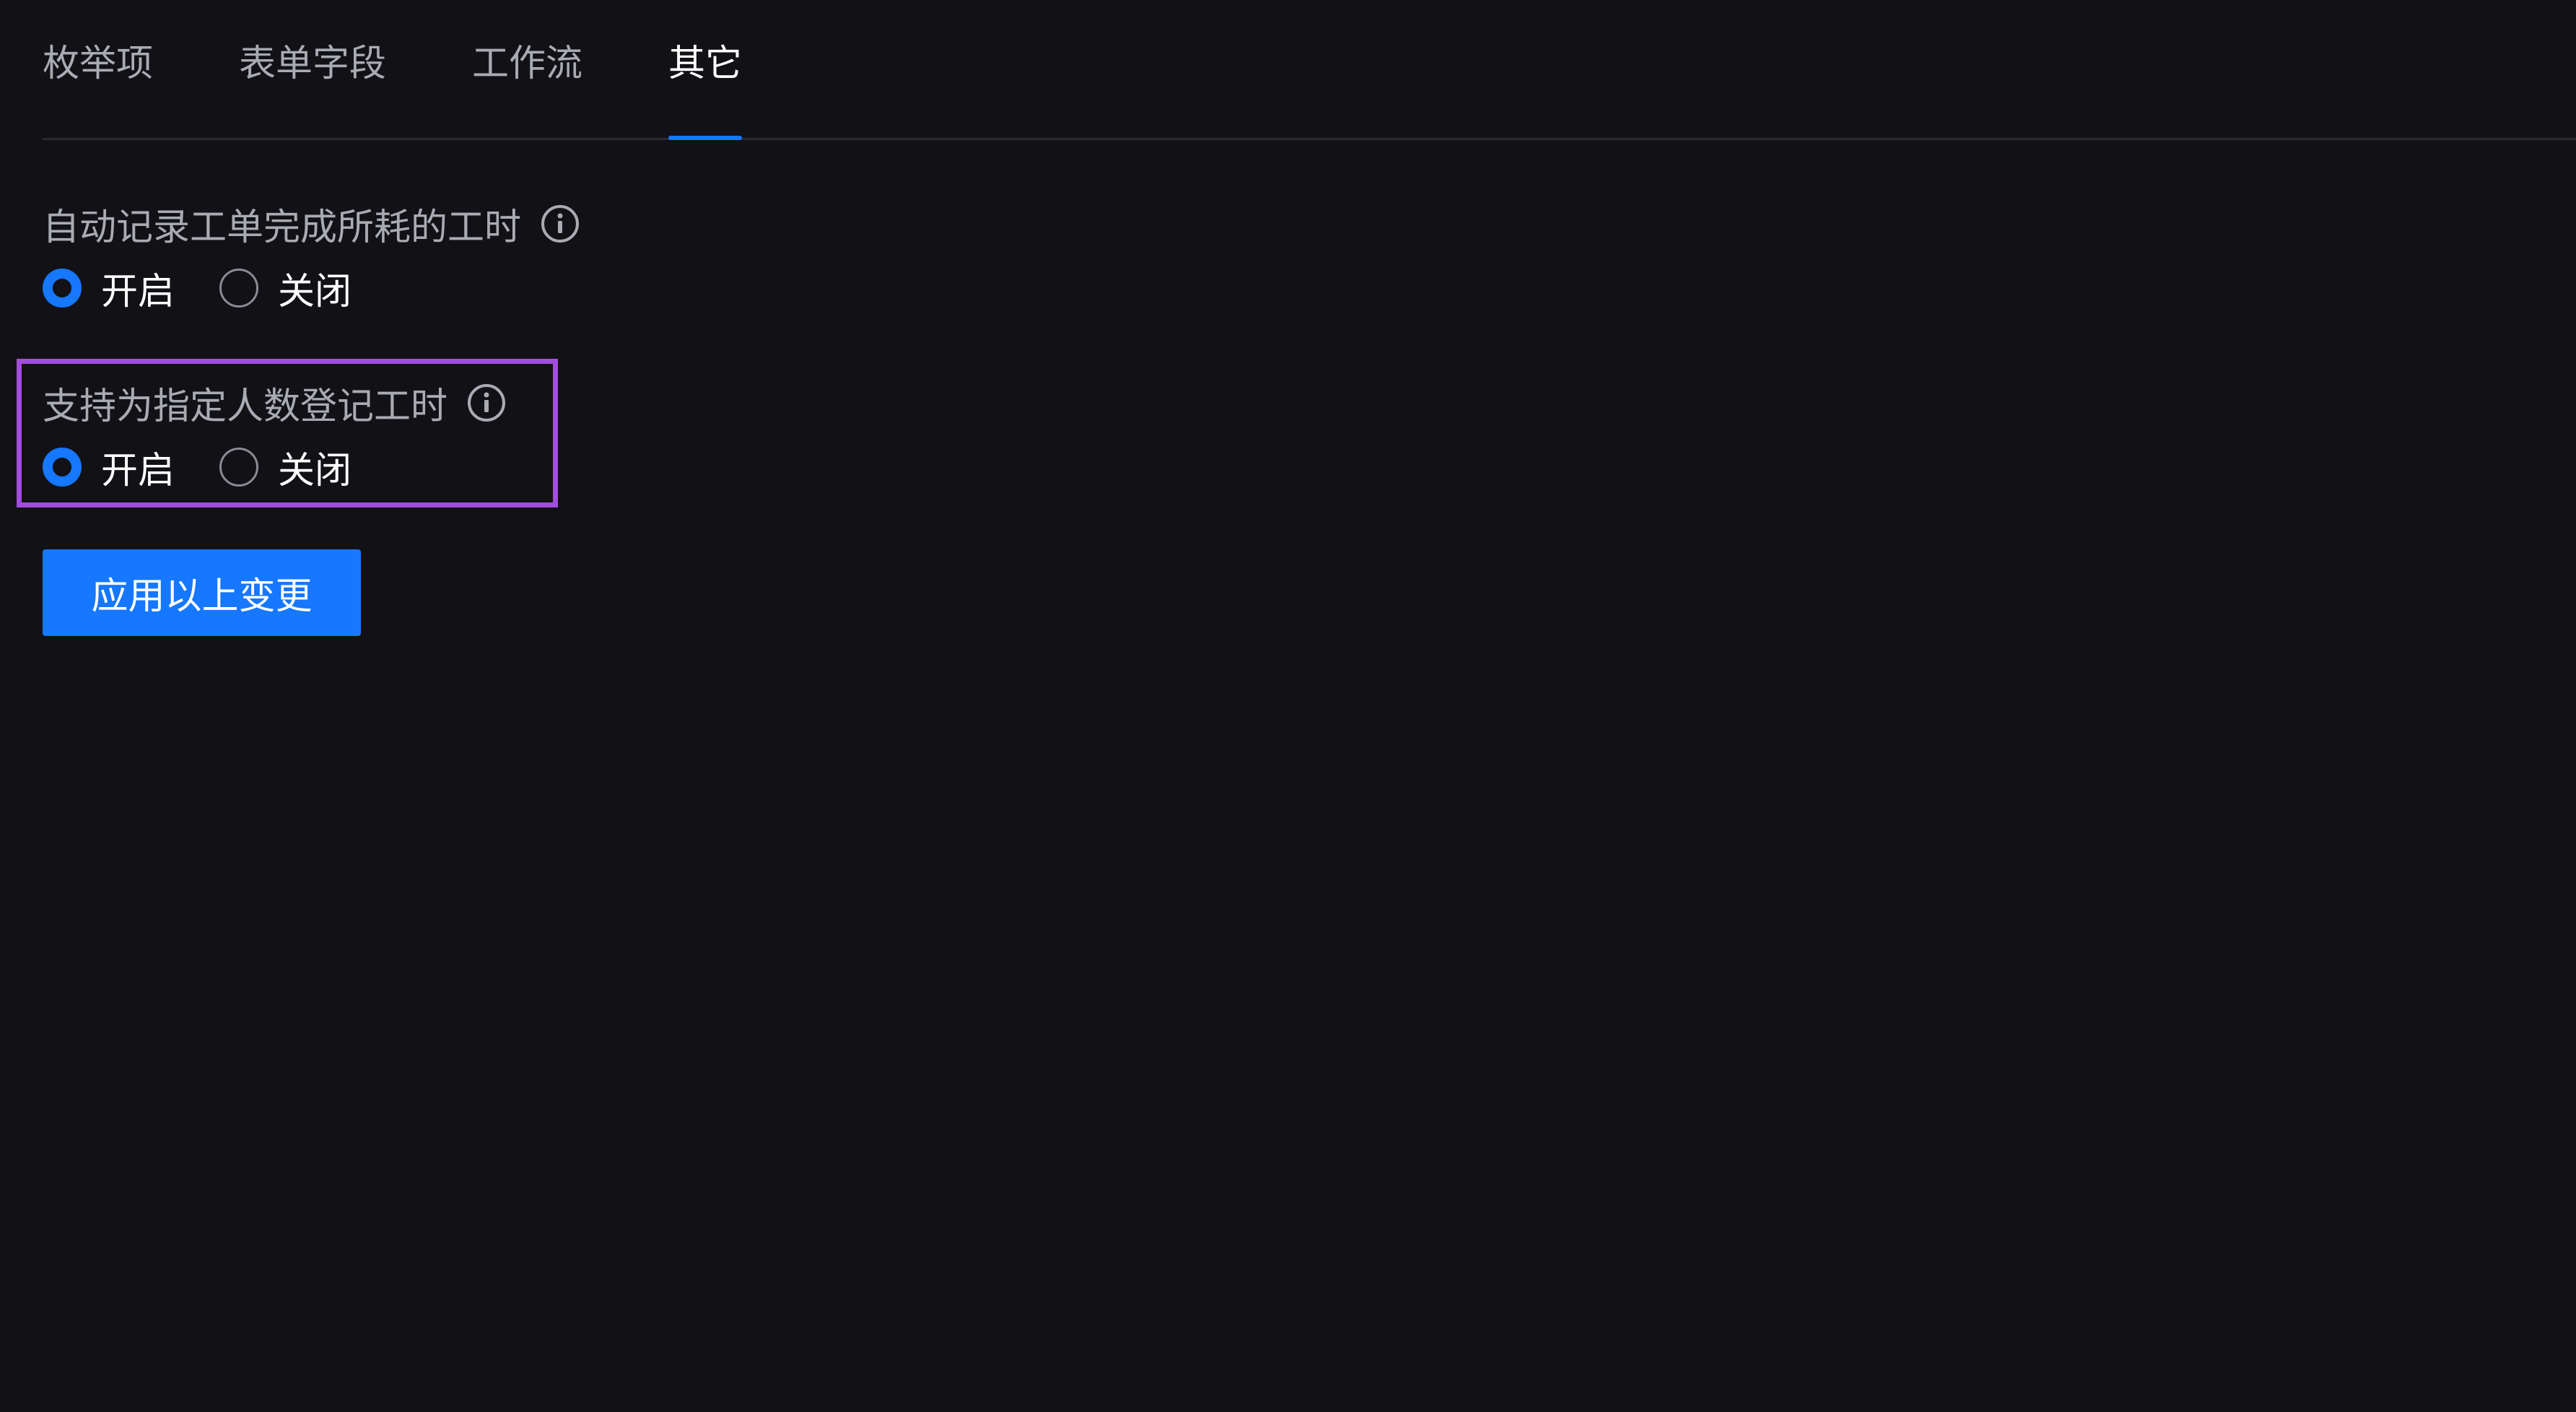 Image resolution: width=2576 pixels, height=1412 pixels. I want to click on tab-label: 工作流, so click(527, 63).